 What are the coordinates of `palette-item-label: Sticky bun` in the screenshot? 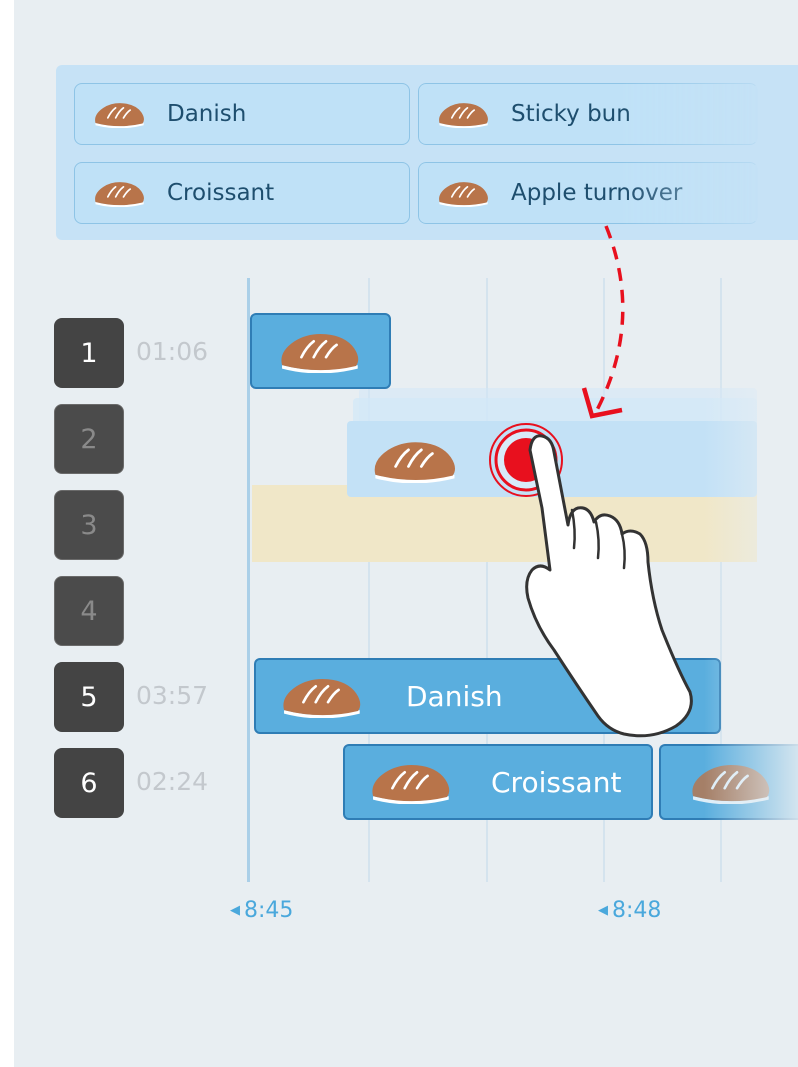 It's located at (571, 114).